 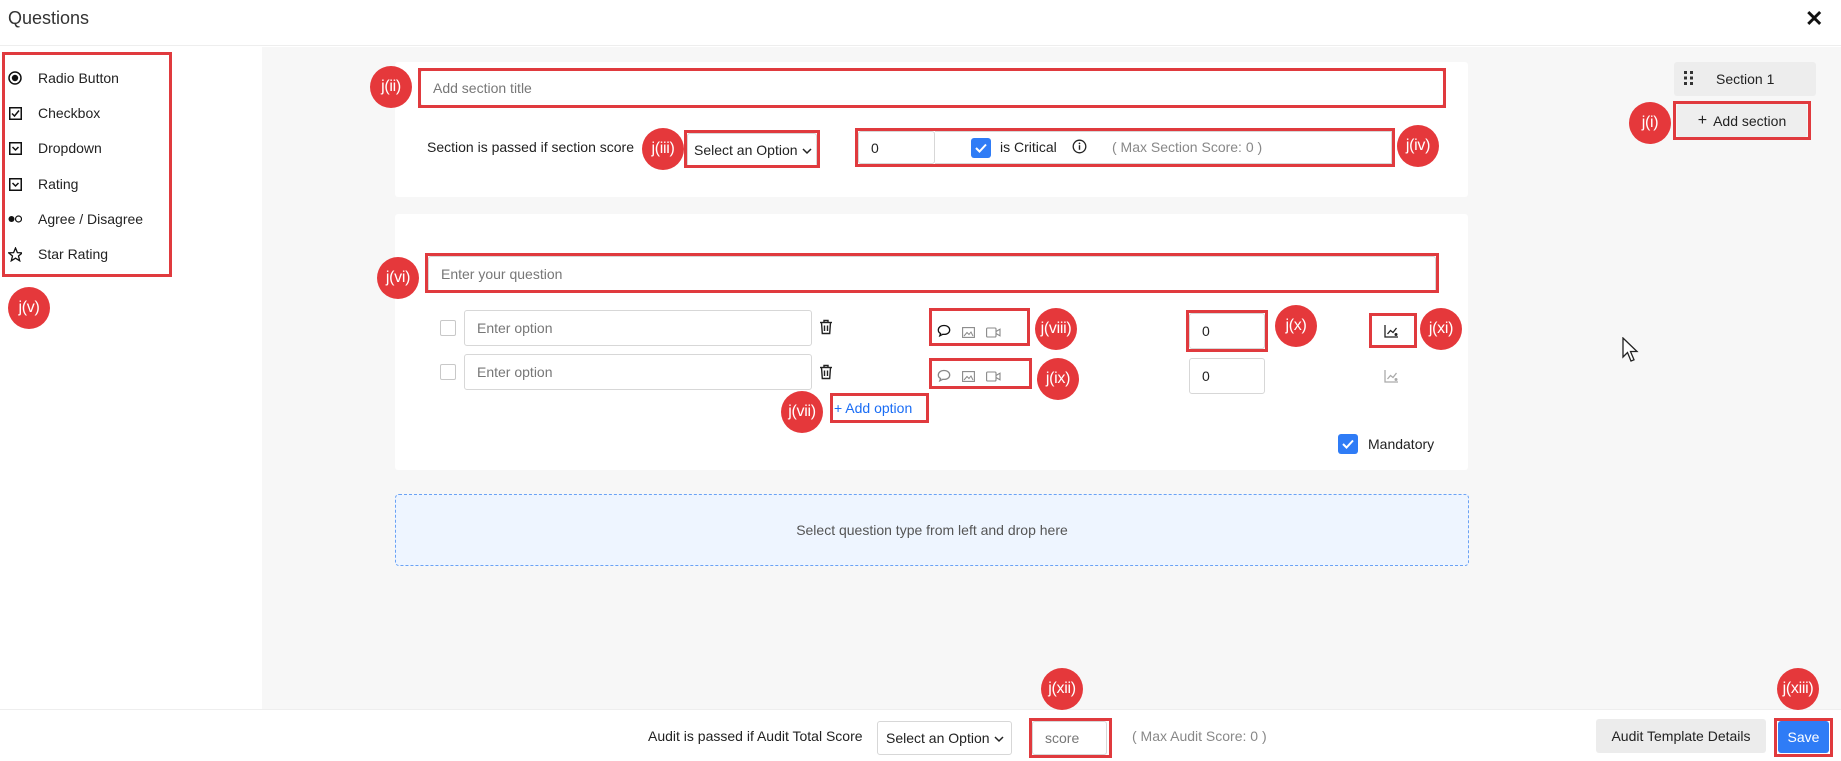 I want to click on audit-template-details-button: Audit Template Details, so click(x=1681, y=736).